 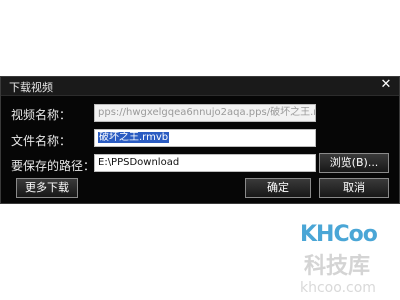 What do you see at coordinates (47, 188) in the screenshot?
I see `more-downloads-button: 更多下载` at bounding box center [47, 188].